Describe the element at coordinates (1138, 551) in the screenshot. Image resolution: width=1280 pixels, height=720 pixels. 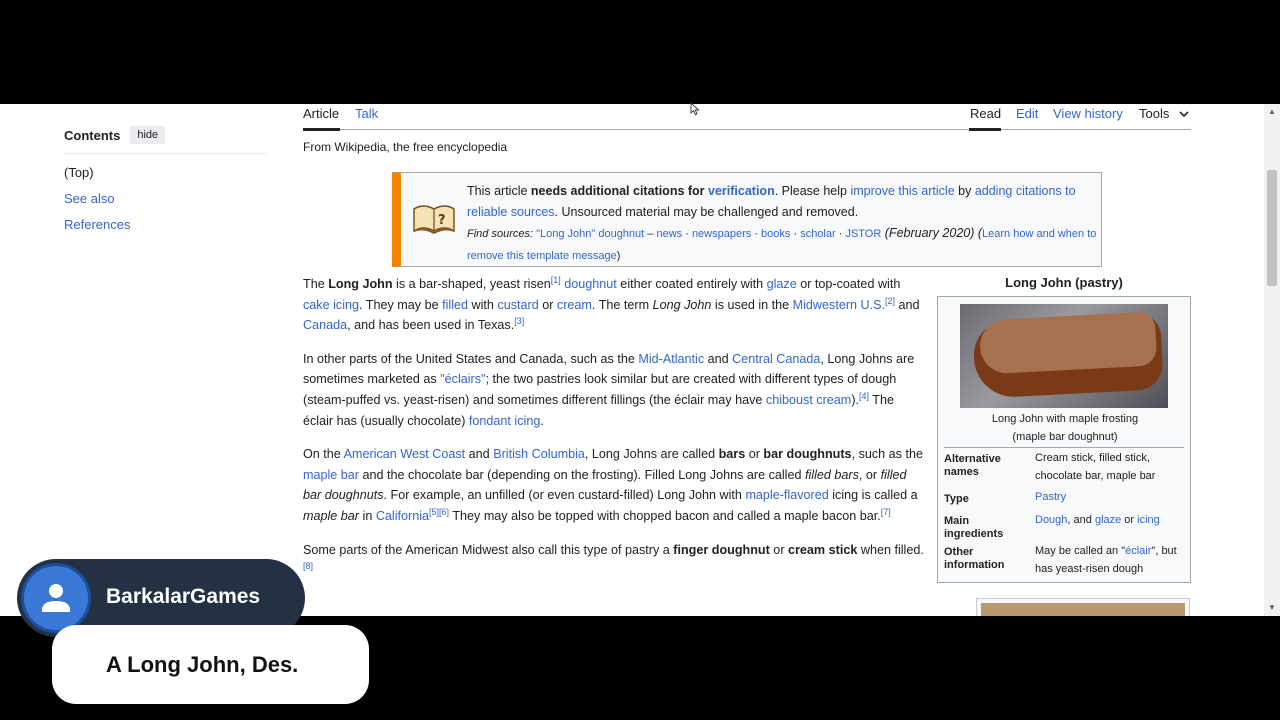
I see `eclair-link: éclair` at that location.